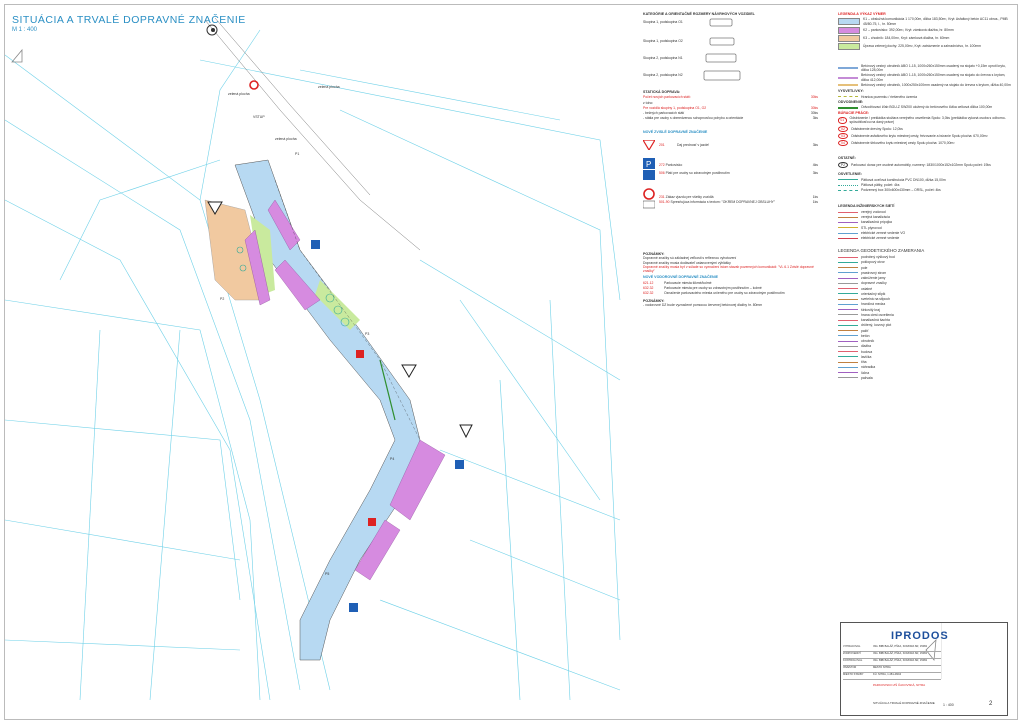 The height and width of the screenshot is (724, 1024). What do you see at coordinates (873, 293) in the screenshot?
I see `legend-text: orientačný stĺpik` at bounding box center [873, 293].